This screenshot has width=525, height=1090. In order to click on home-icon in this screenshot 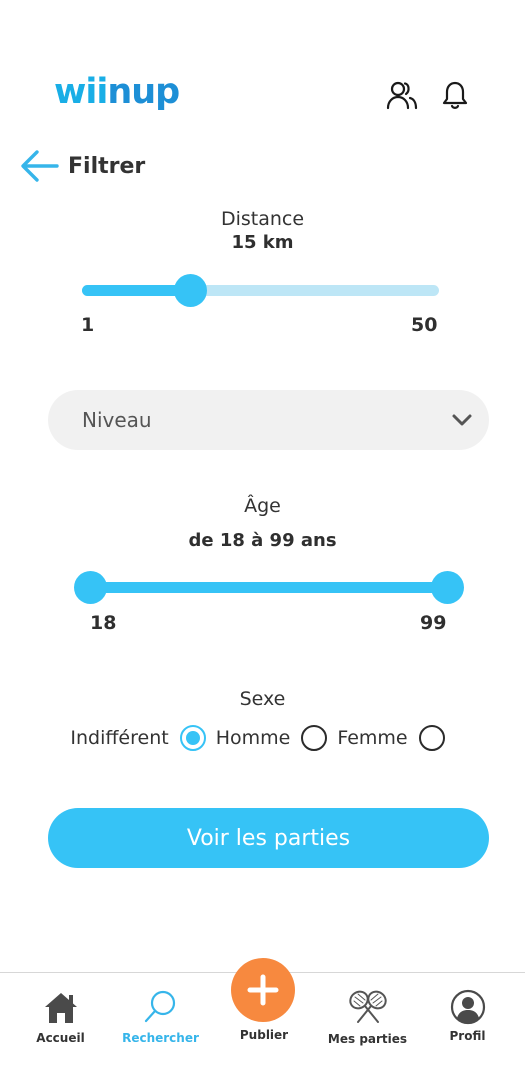, I will do `click(60, 1008)`.